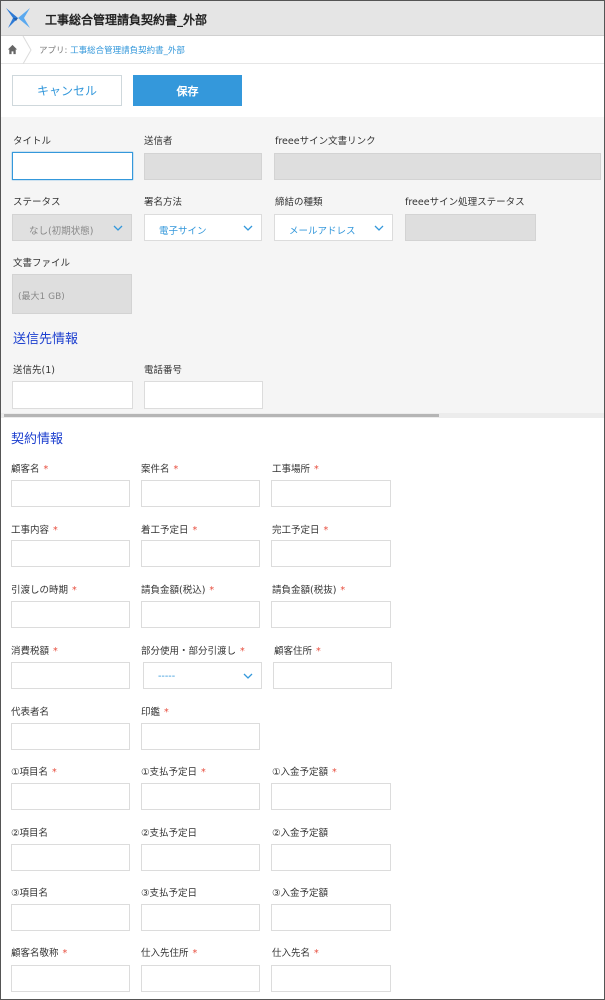 The image size is (605, 1000). What do you see at coordinates (200, 736) in the screenshot?
I see `seal-input` at bounding box center [200, 736].